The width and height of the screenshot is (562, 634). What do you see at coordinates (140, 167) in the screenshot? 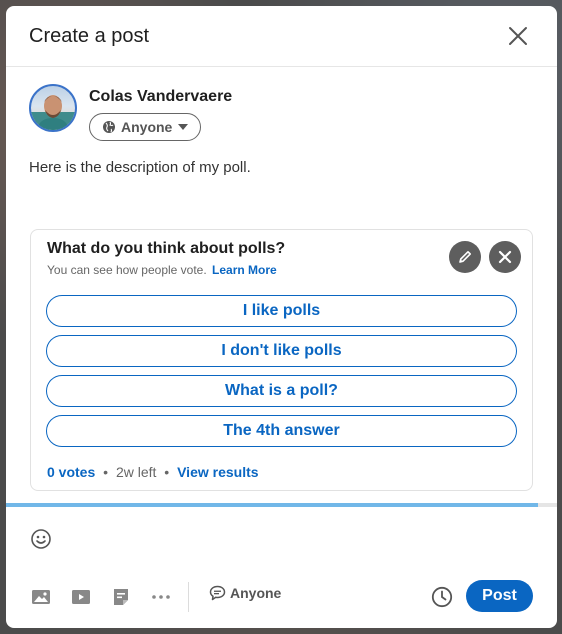
I see `post-description: Here is the description of my poll.` at bounding box center [140, 167].